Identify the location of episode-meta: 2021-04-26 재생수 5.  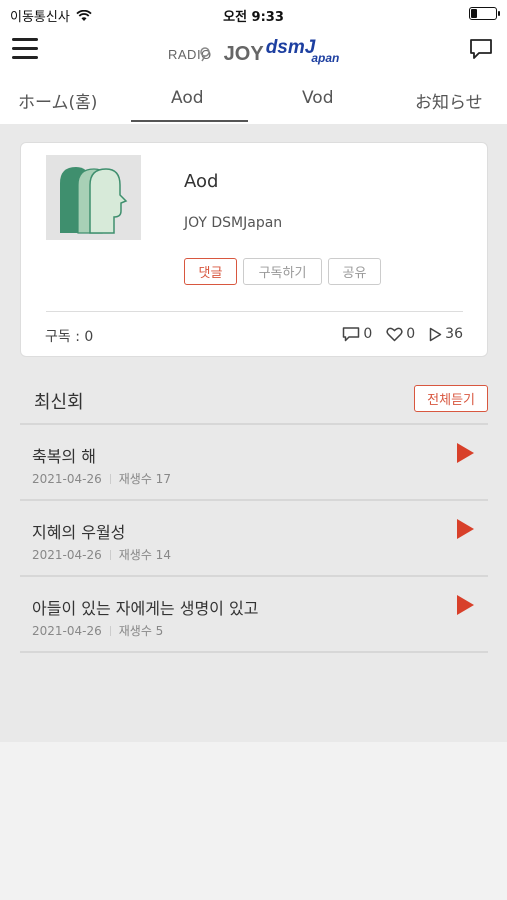
(97, 630).